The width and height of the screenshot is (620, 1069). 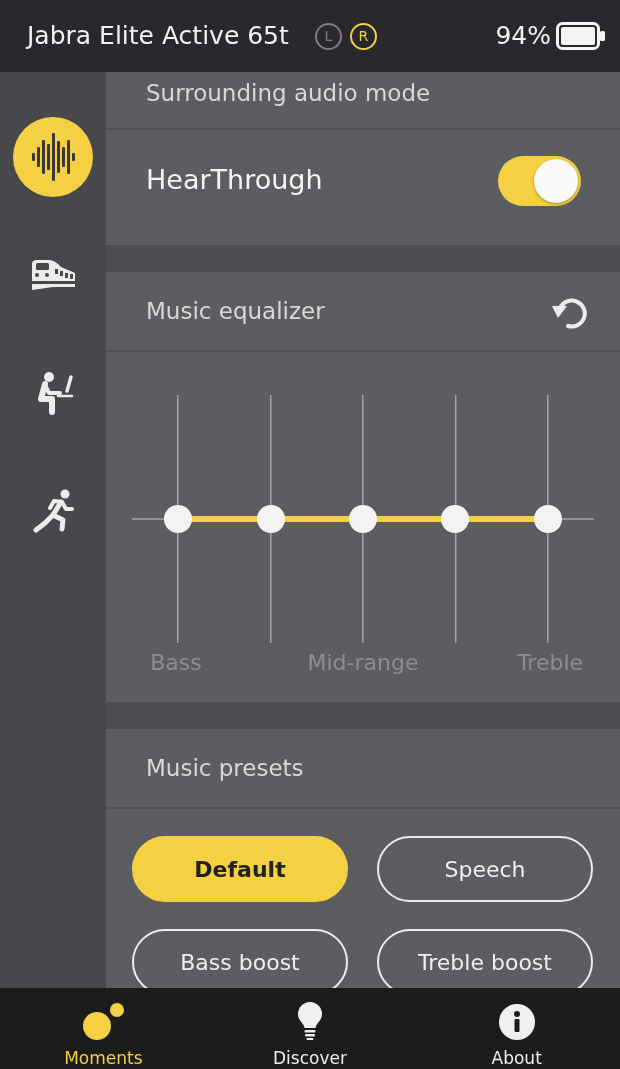 I want to click on tab-item: Discover, so click(x=310, y=1028).